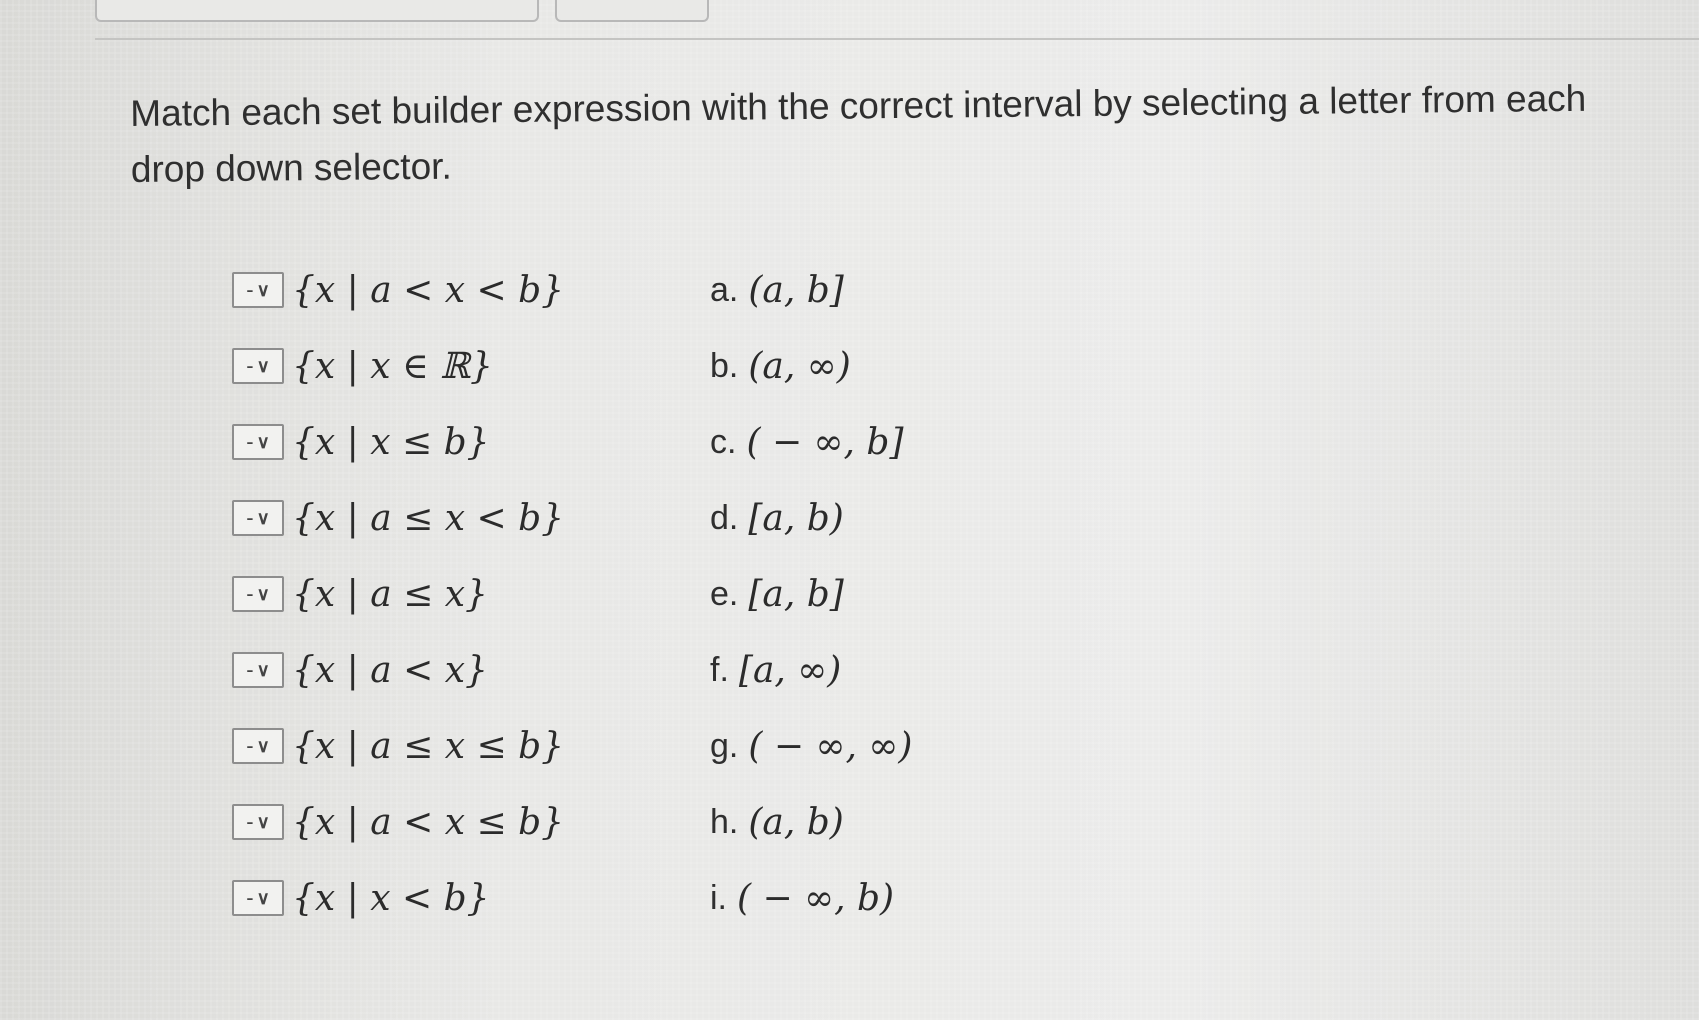  I want to click on option-letter: d., so click(724, 517).